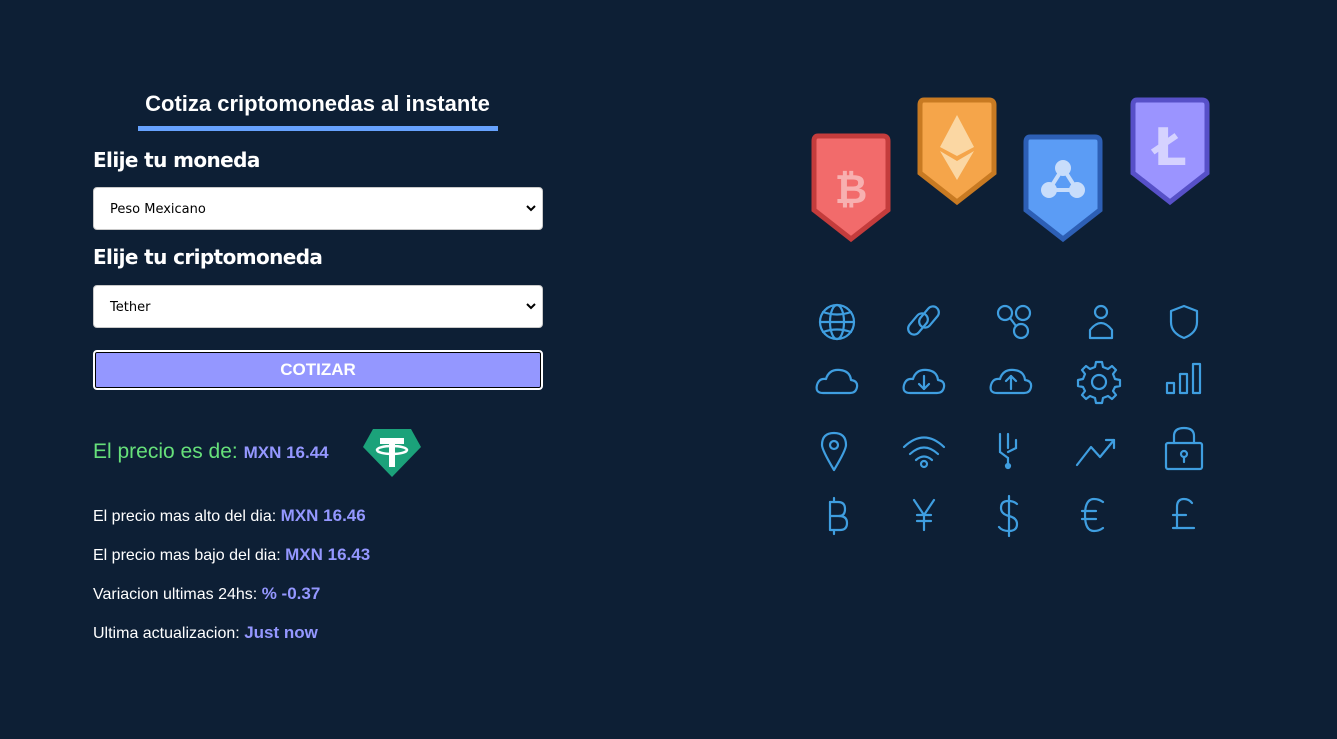 The image size is (1337, 739). Describe the element at coordinates (837, 381) in the screenshot. I see `cloud-icon` at that location.